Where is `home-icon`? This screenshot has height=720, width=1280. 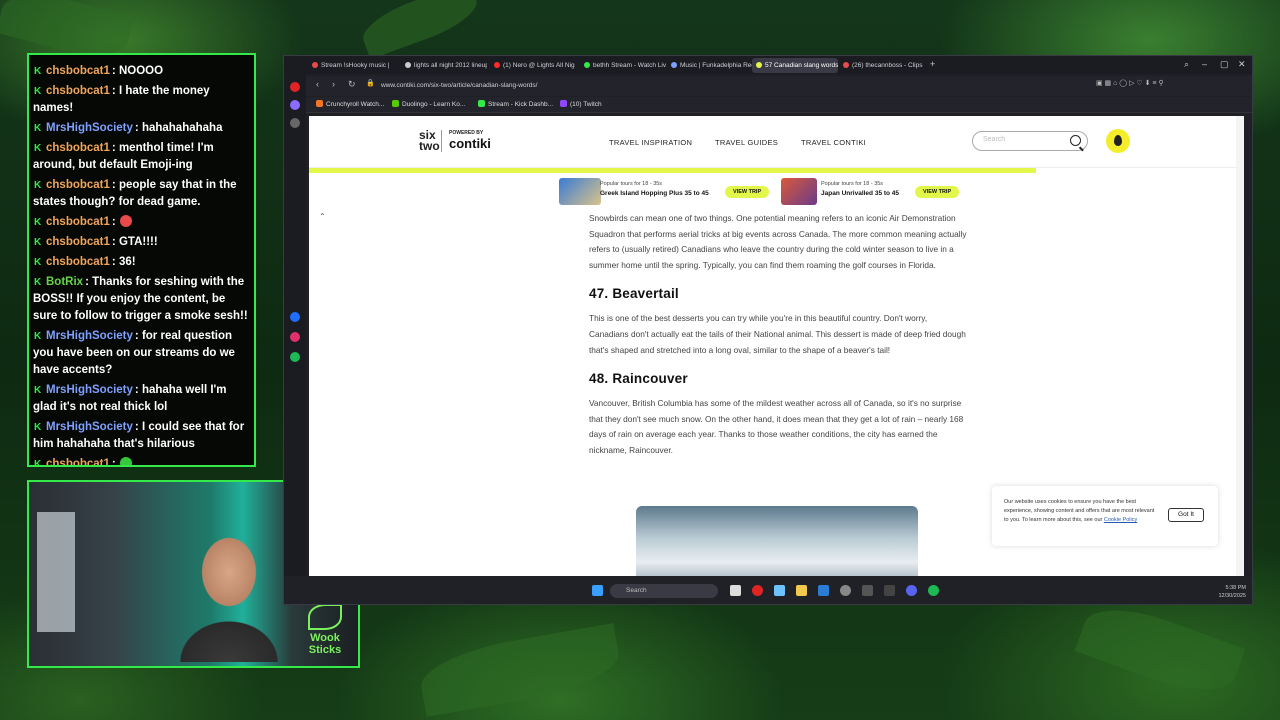 home-icon is located at coordinates (295, 105).